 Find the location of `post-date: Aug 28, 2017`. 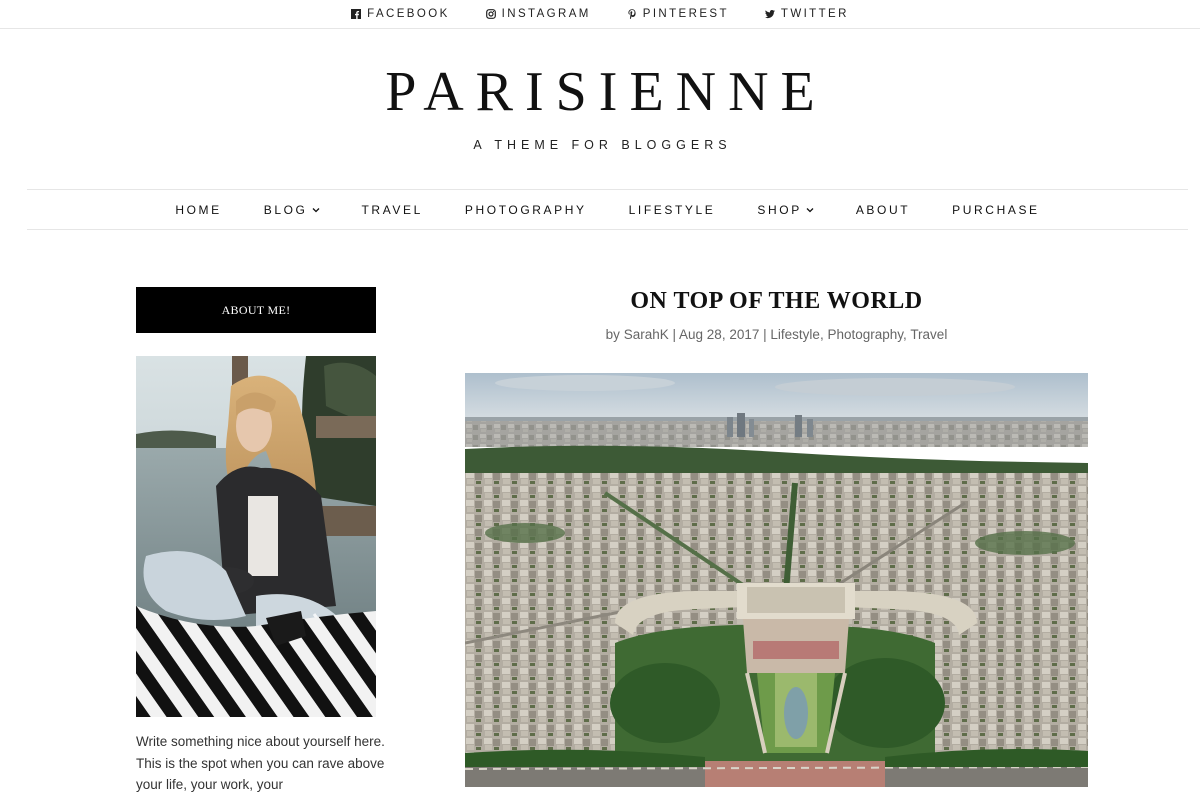

post-date: Aug 28, 2017 is located at coordinates (719, 334).